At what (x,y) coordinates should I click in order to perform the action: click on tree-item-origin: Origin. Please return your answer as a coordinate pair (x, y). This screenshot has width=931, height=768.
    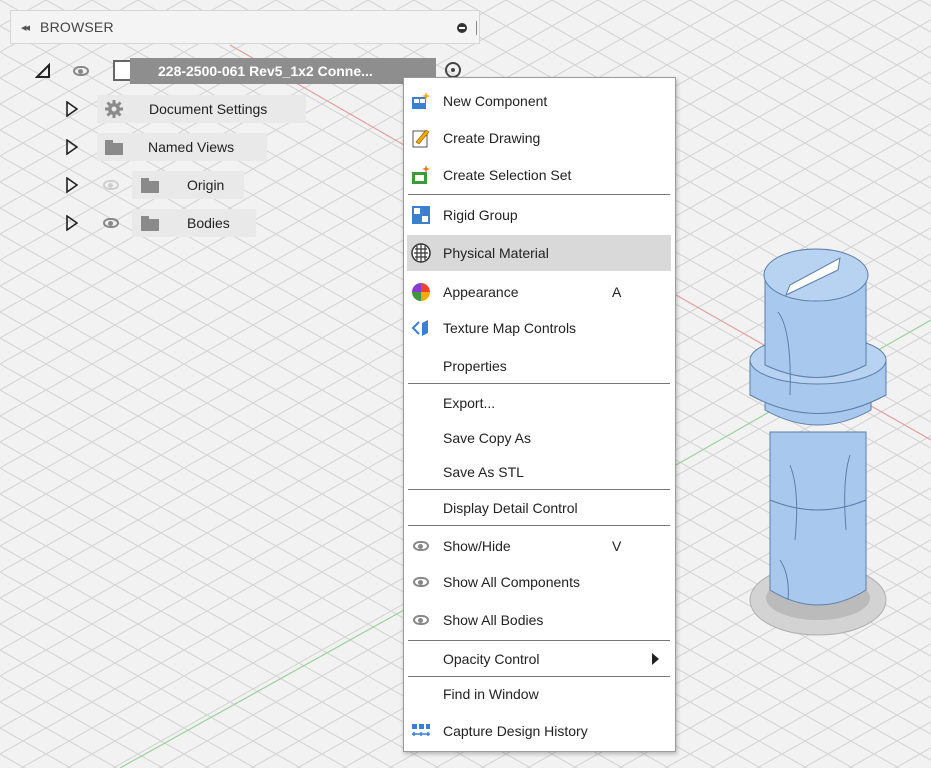
    Looking at the image, I should click on (188, 185).